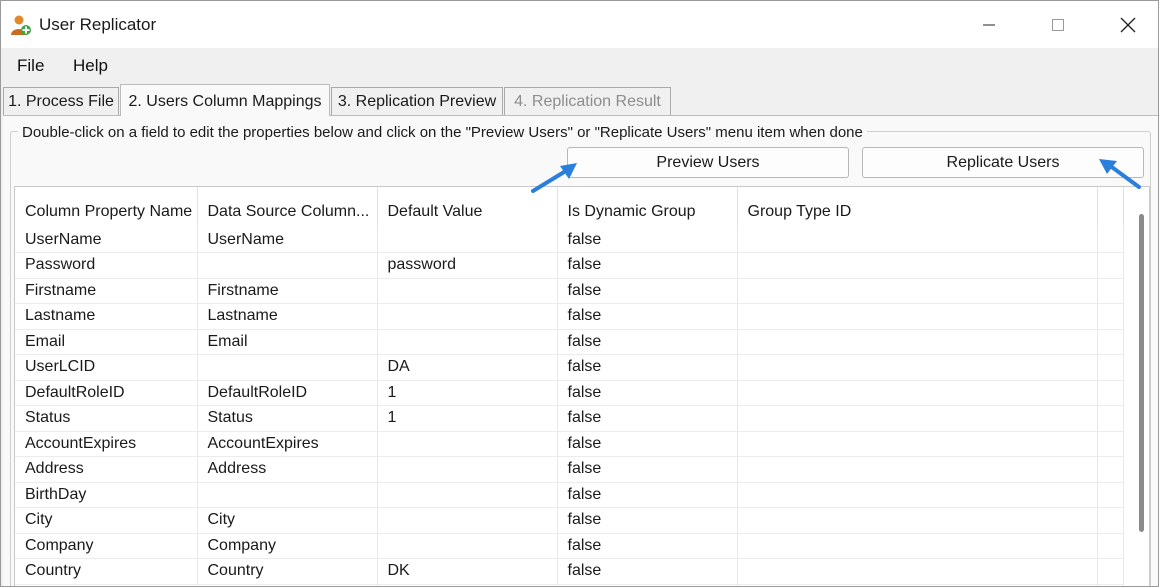 Image resolution: width=1159 pixels, height=587 pixels. I want to click on table-row: Email Email false, so click(569, 342).